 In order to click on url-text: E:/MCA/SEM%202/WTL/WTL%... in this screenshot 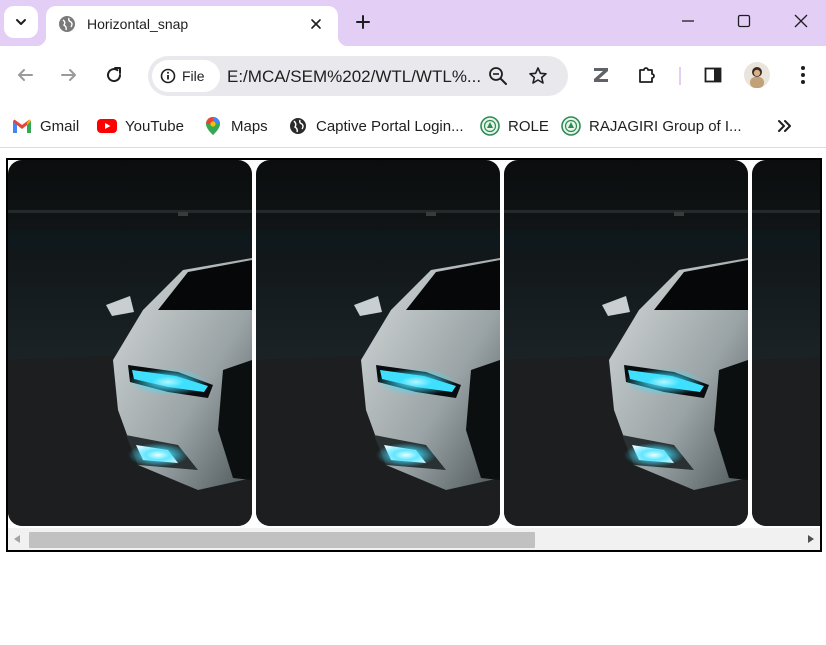, I will do `click(354, 77)`.